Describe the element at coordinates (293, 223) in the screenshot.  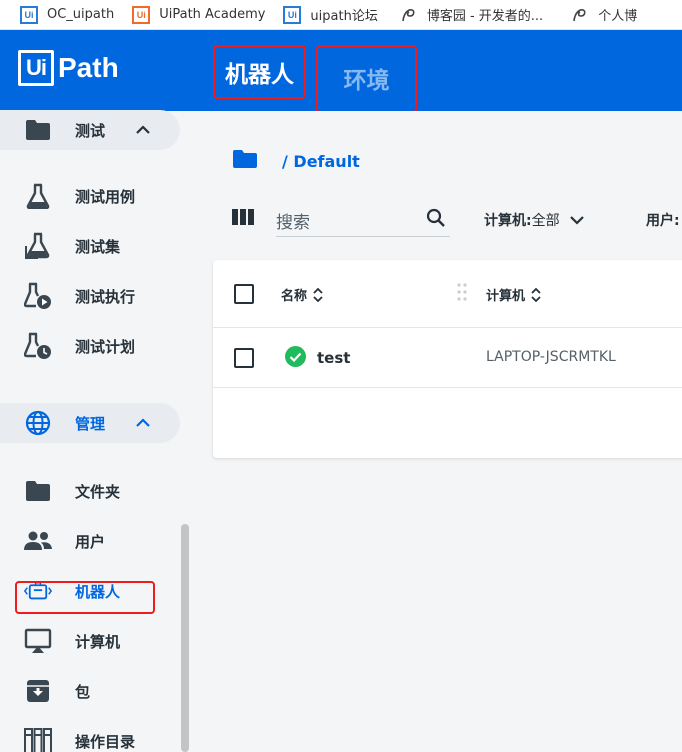
I see `search-placeholder: 搜索` at that location.